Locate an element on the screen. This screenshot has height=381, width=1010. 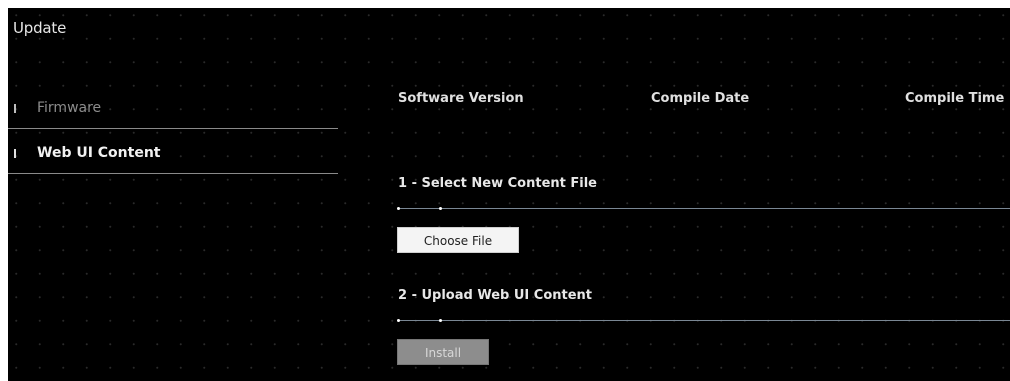
step-upload-divider is located at coordinates (704, 320).